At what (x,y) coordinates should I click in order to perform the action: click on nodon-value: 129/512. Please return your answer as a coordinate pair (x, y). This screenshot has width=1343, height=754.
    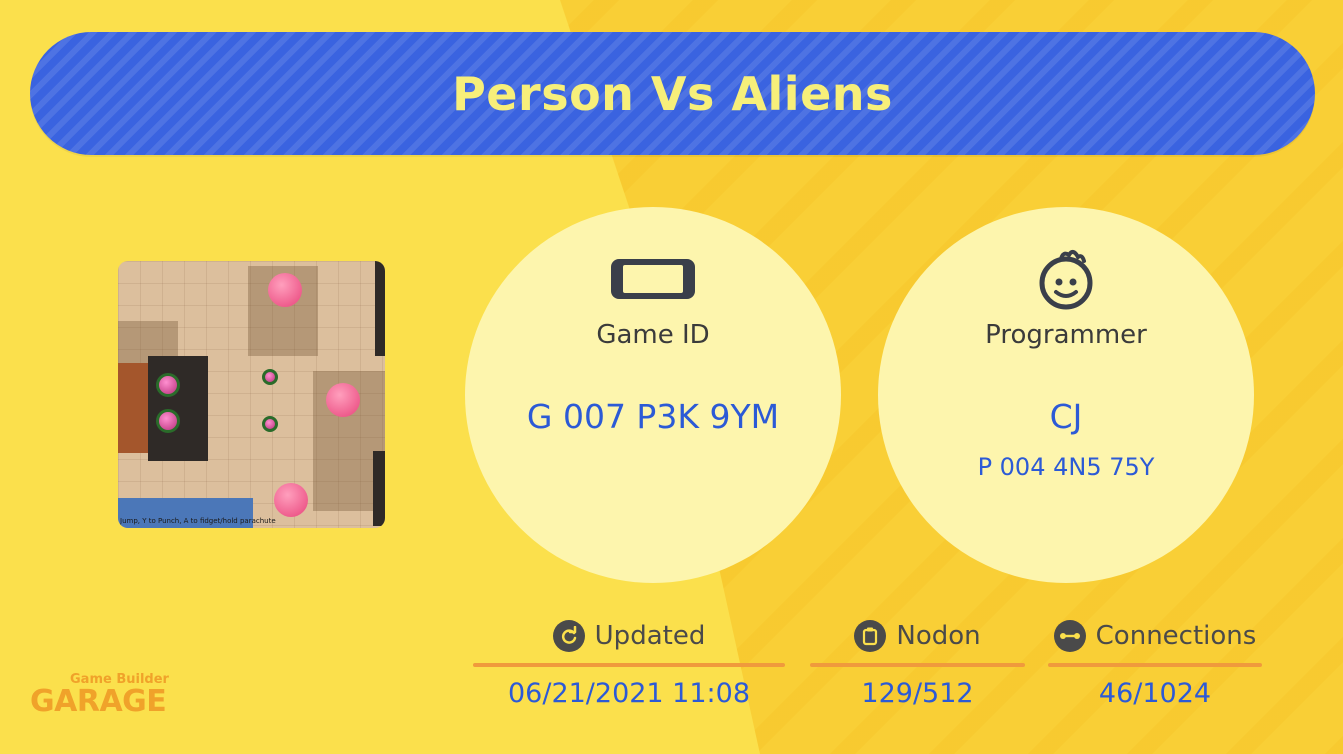
    Looking at the image, I should click on (917, 693).